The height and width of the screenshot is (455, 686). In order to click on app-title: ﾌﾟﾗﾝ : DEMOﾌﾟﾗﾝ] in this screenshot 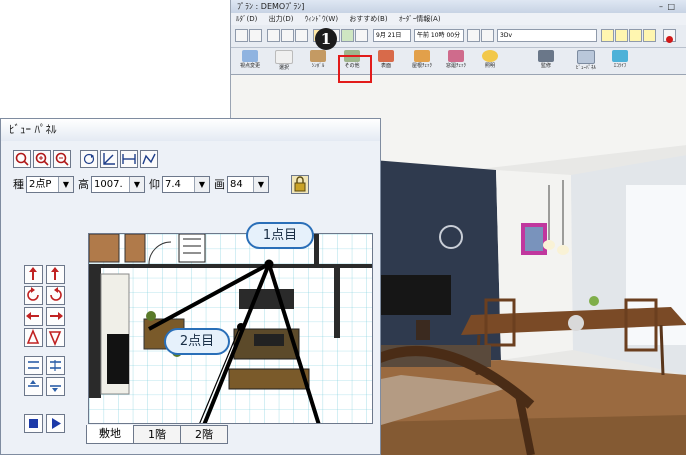, I will do `click(271, 6)`.